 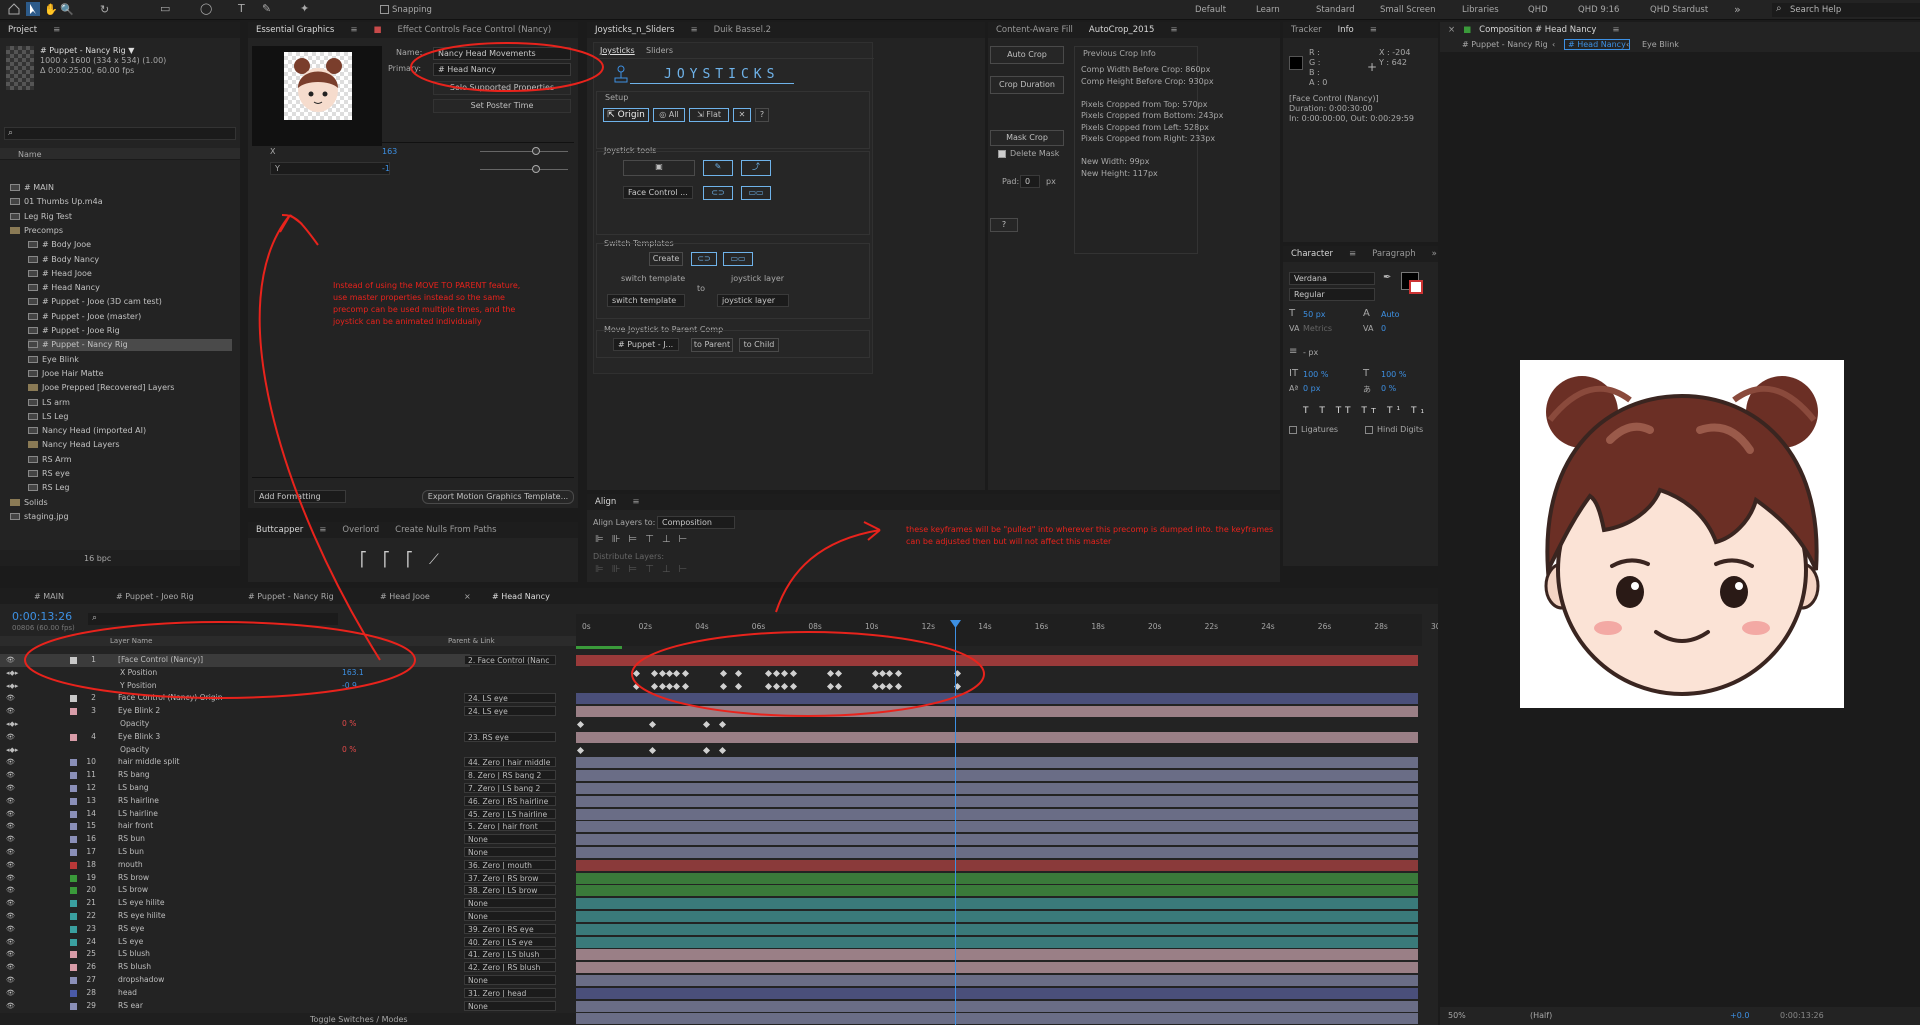 I want to click on tl-current-time: 0:00:13:26, so click(x=42, y=616).